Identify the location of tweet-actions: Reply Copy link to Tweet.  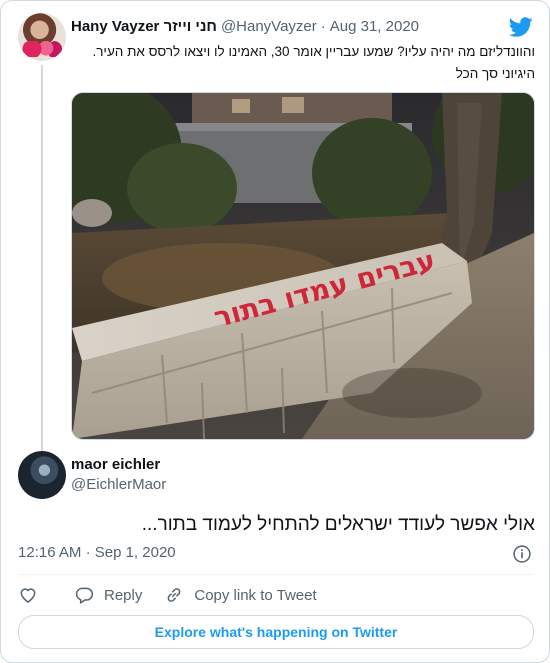
(167, 595).